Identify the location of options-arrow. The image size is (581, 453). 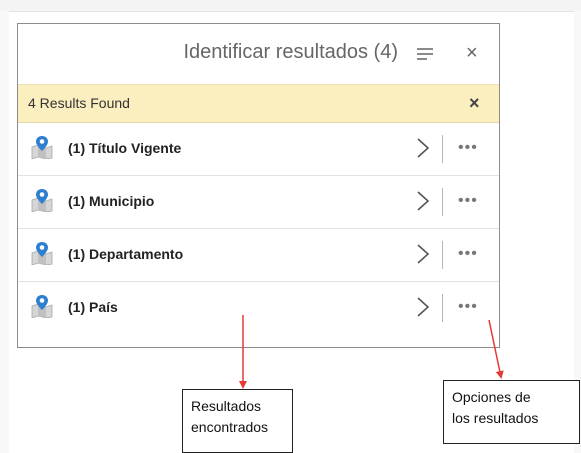
(496, 349).